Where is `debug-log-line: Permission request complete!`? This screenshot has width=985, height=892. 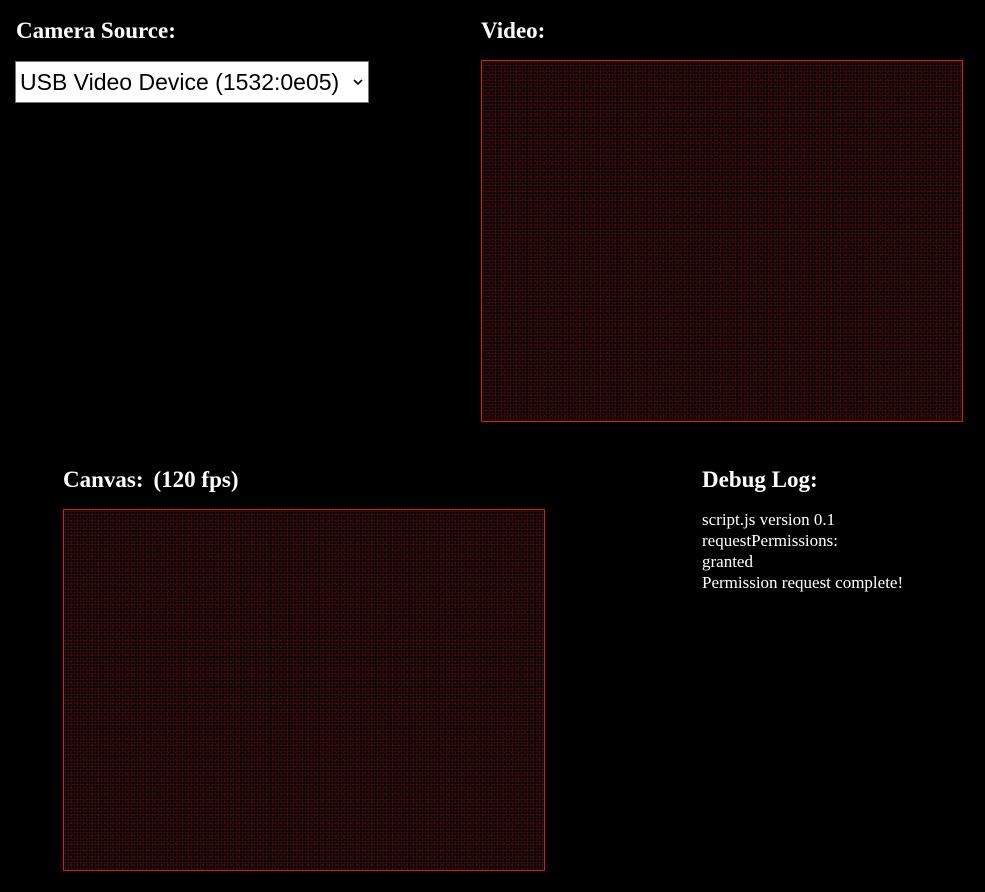
debug-log-line: Permission request complete! is located at coordinates (803, 582).